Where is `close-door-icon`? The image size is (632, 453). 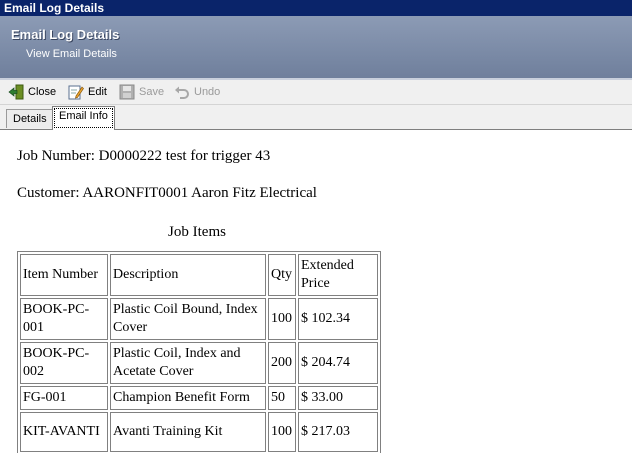 close-door-icon is located at coordinates (16, 92).